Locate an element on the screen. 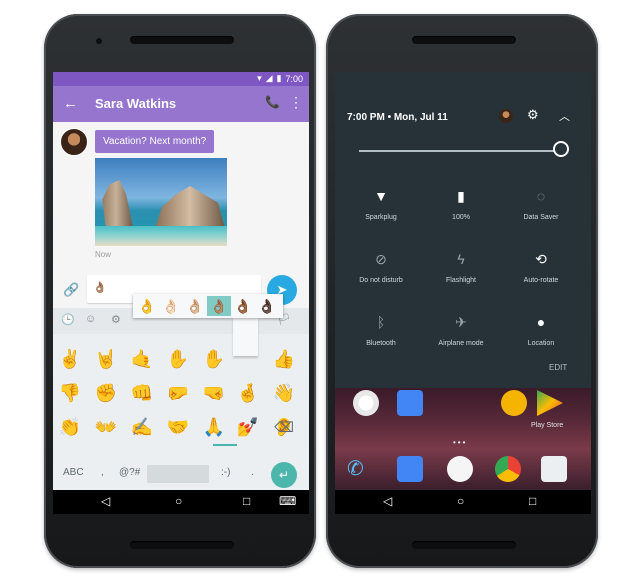 The image size is (640, 584). abc-key: ABC is located at coordinates (73, 472).